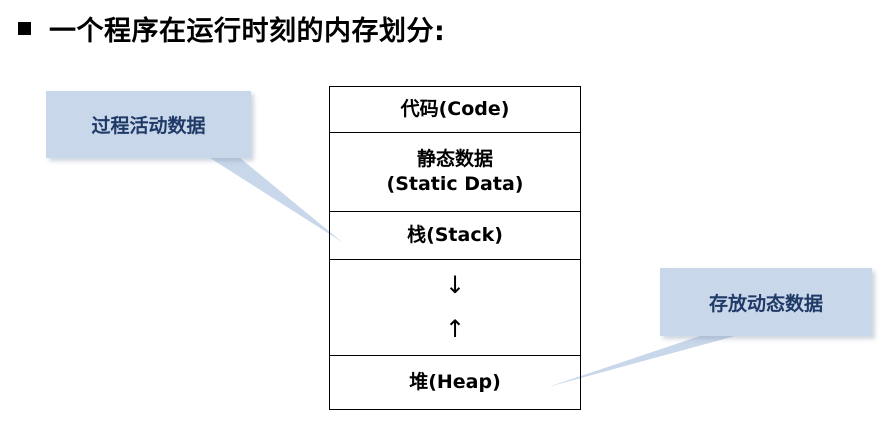 This screenshot has width=880, height=422. I want to click on segment-stack-label: 栈(Stack), so click(455, 235).